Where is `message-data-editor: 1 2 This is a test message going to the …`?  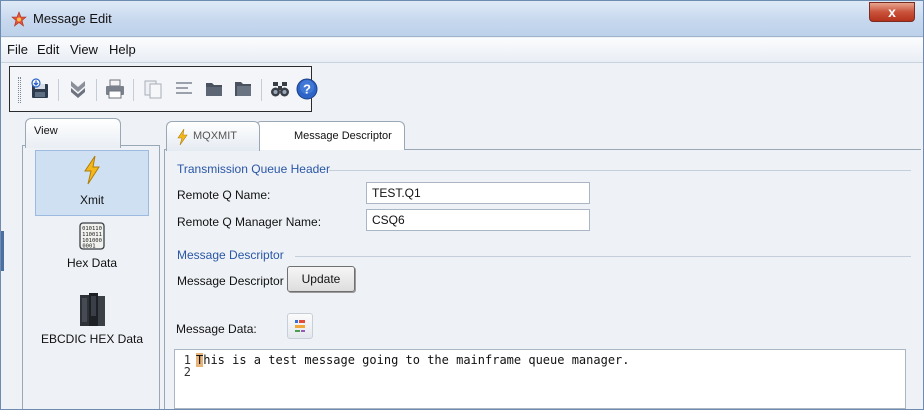 message-data-editor: 1 2 This is a test message going to the … is located at coordinates (540, 379).